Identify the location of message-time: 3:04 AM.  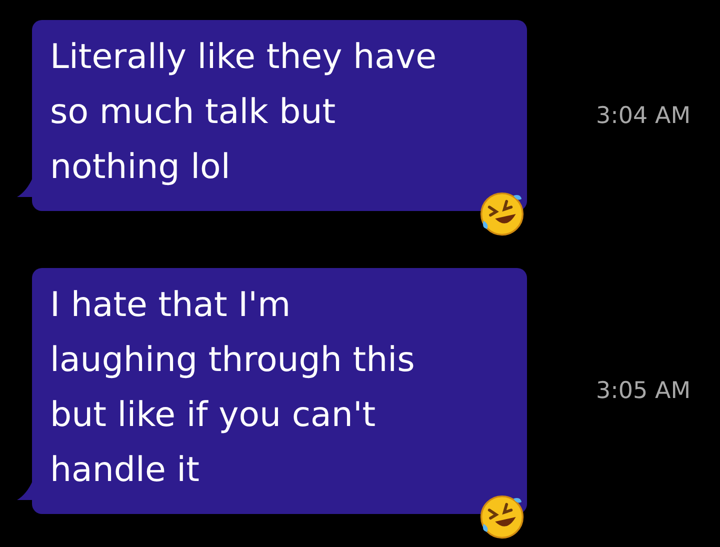
(643, 115).